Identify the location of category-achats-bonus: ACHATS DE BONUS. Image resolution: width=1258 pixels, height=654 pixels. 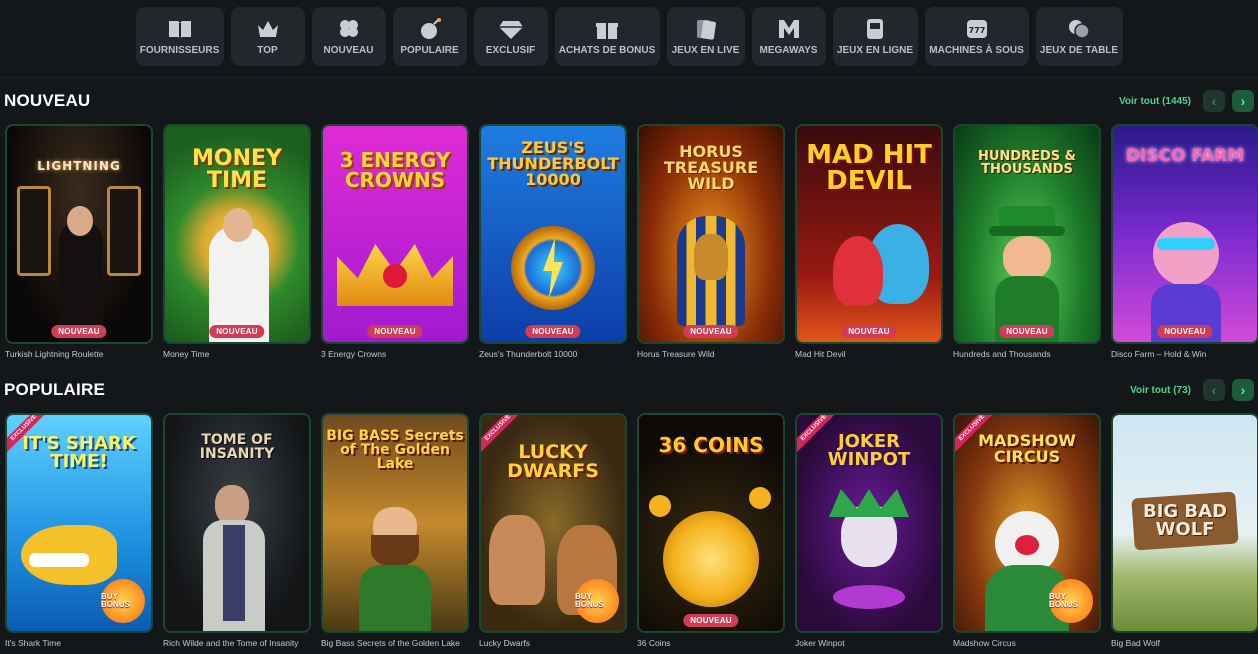
(607, 36).